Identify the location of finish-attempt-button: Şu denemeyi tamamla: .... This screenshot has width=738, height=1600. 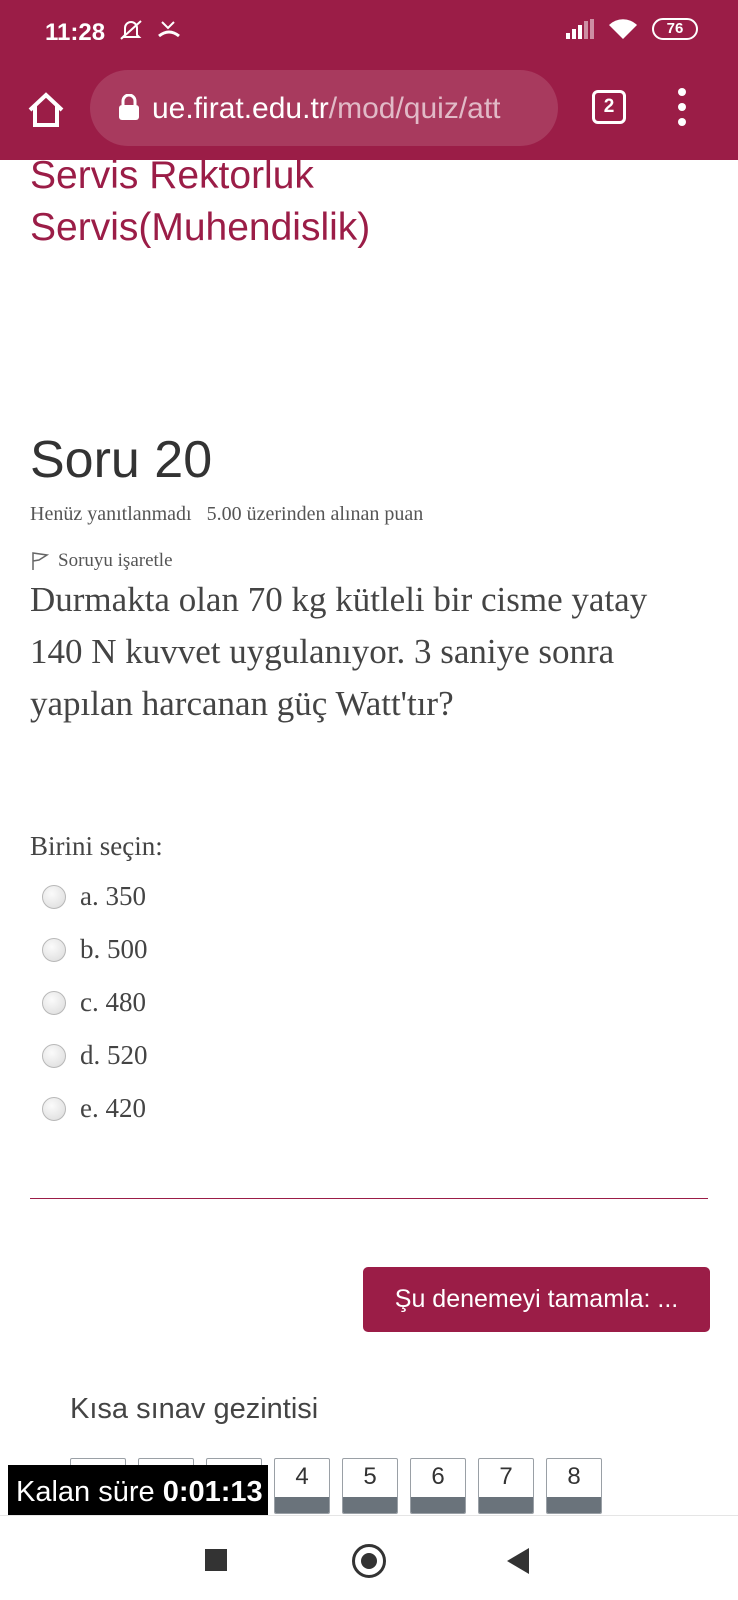
(536, 1299).